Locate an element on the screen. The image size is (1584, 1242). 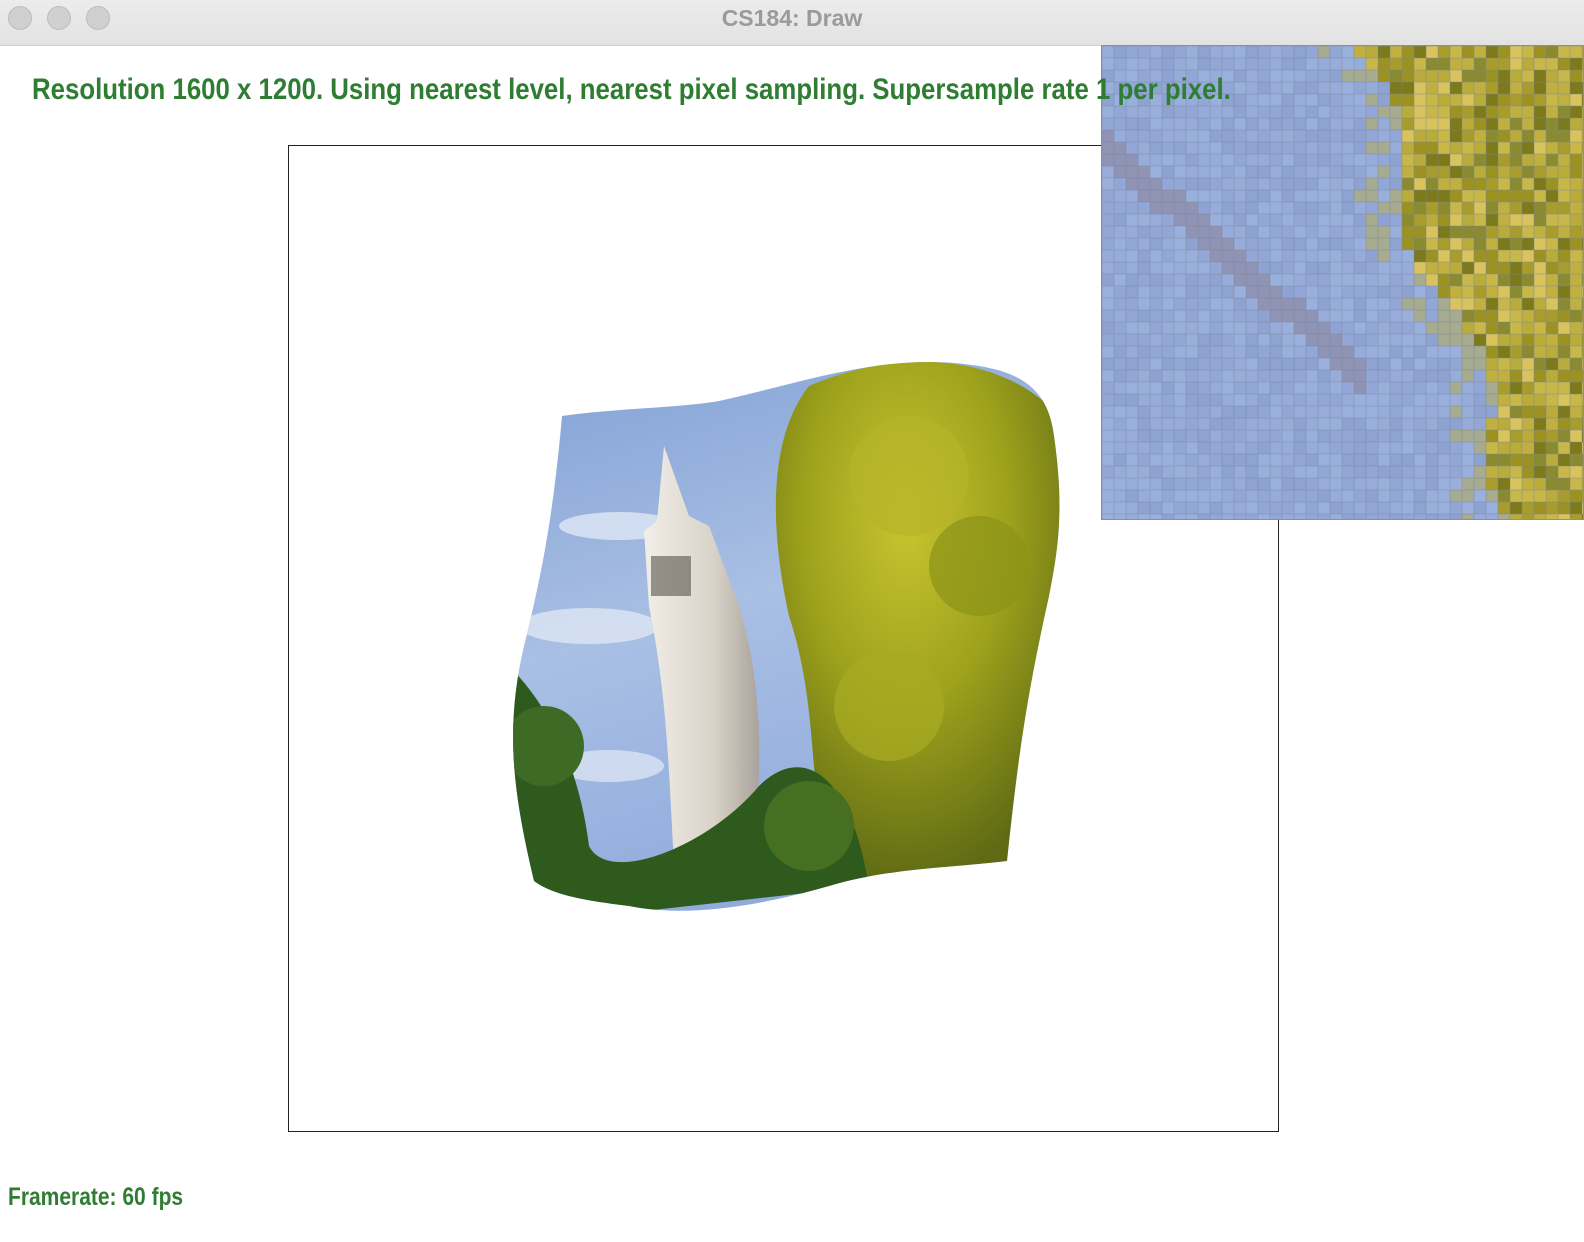
window-titlebar: CS184: Draw is located at coordinates (792, 23).